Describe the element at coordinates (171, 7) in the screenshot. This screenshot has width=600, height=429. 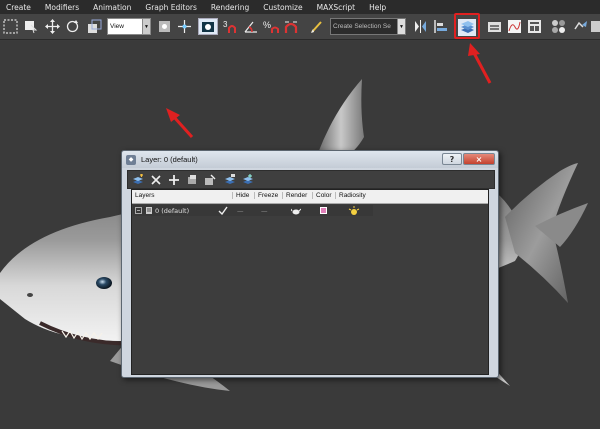
I see `menu-graph-editors: Graph Editors` at that location.